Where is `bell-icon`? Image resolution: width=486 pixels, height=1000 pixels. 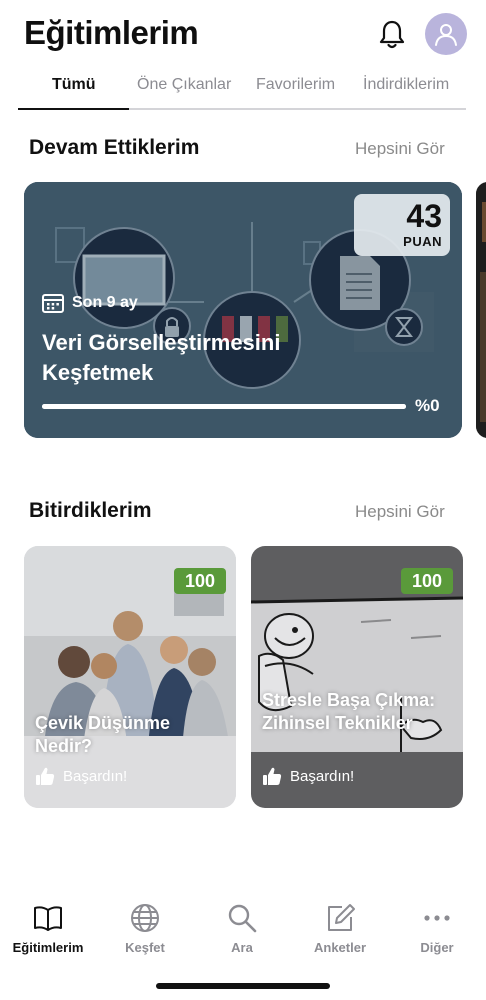
bell-icon is located at coordinates (392, 34).